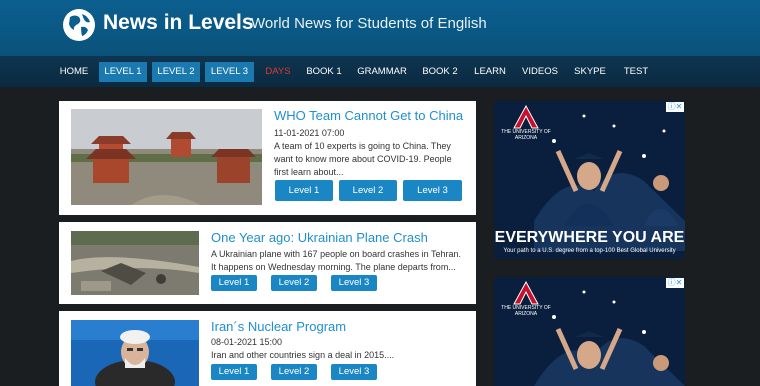 Image resolution: width=760 pixels, height=386 pixels. What do you see at coordinates (369, 23) in the screenshot?
I see `site-tagline: World News for Students of English` at bounding box center [369, 23].